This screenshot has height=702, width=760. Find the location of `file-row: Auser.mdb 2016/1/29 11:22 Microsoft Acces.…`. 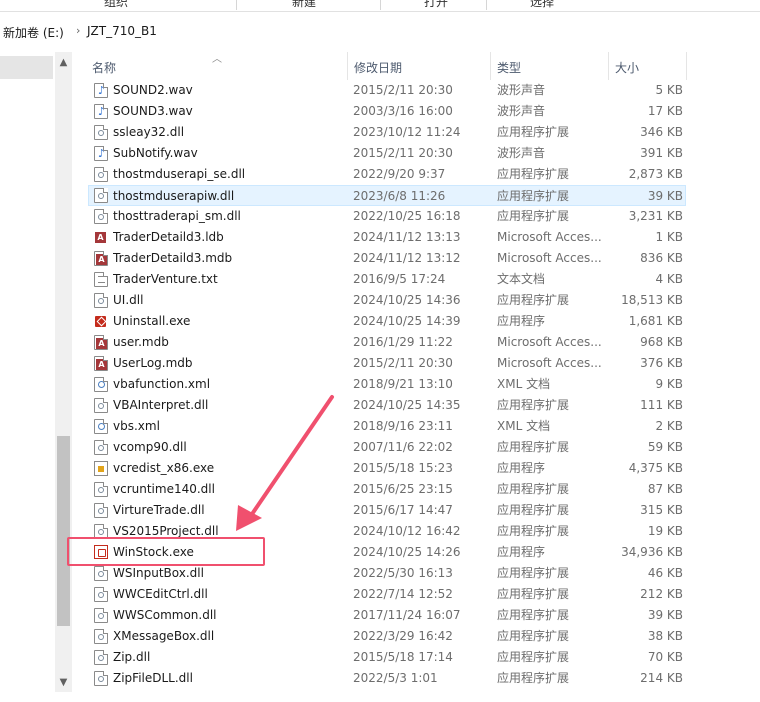

file-row: Auser.mdb 2016/1/29 11:22 Microsoft Acces.… is located at coordinates (382, 342).